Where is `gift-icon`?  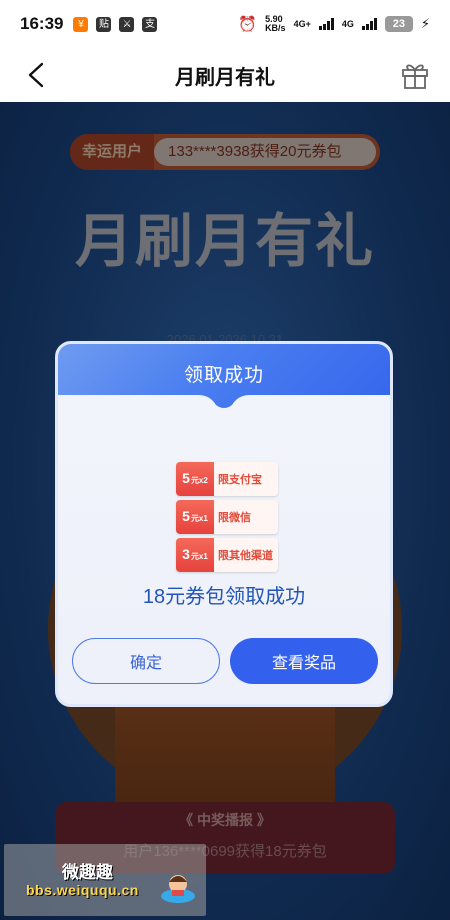
gift-icon is located at coordinates (415, 75).